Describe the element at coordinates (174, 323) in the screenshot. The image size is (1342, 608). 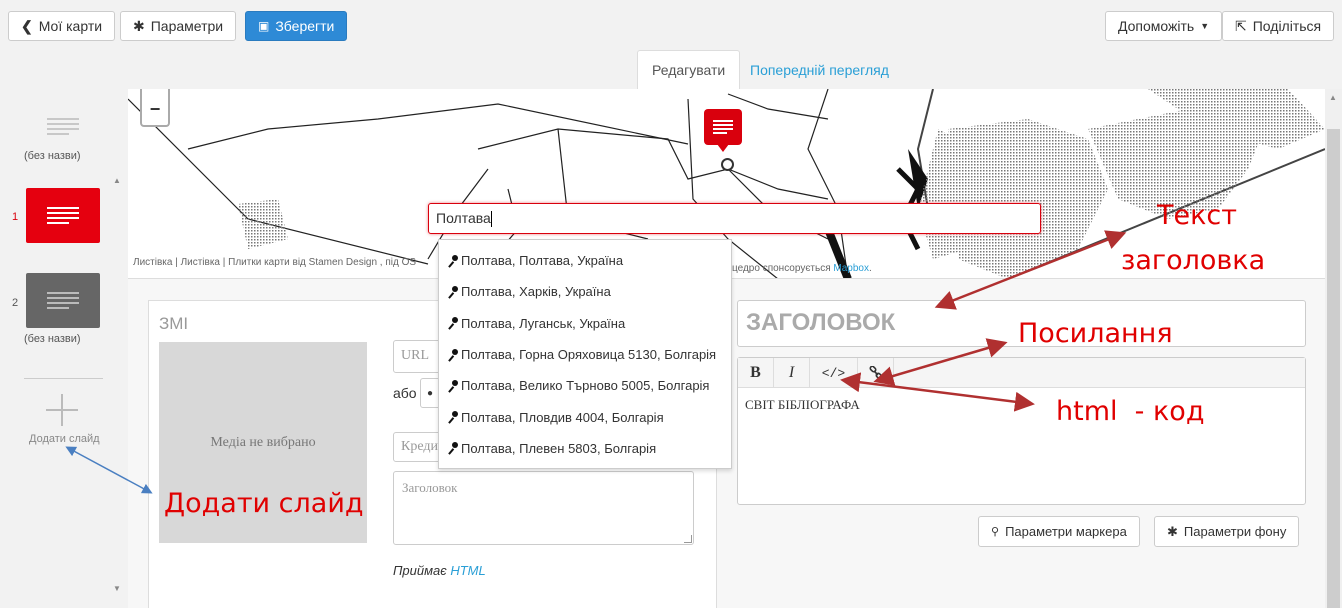
I see `media-section-title: ЗМІ` at that location.